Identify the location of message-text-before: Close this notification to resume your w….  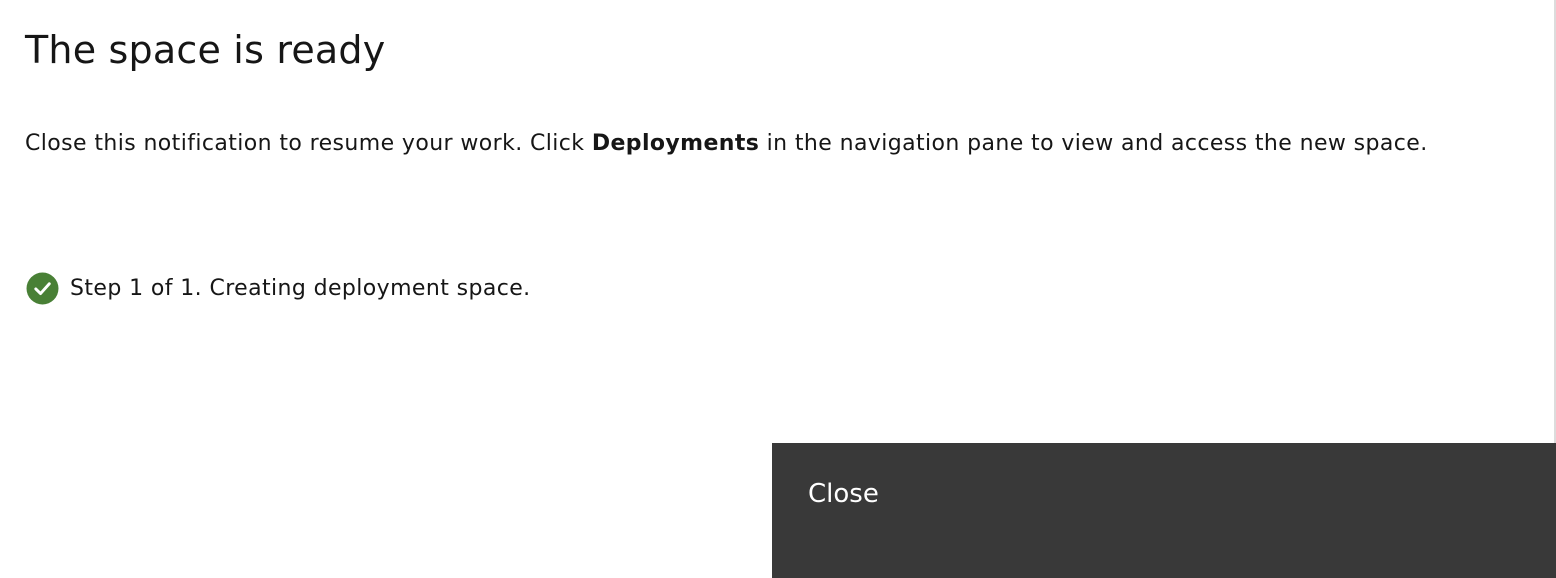
(308, 143).